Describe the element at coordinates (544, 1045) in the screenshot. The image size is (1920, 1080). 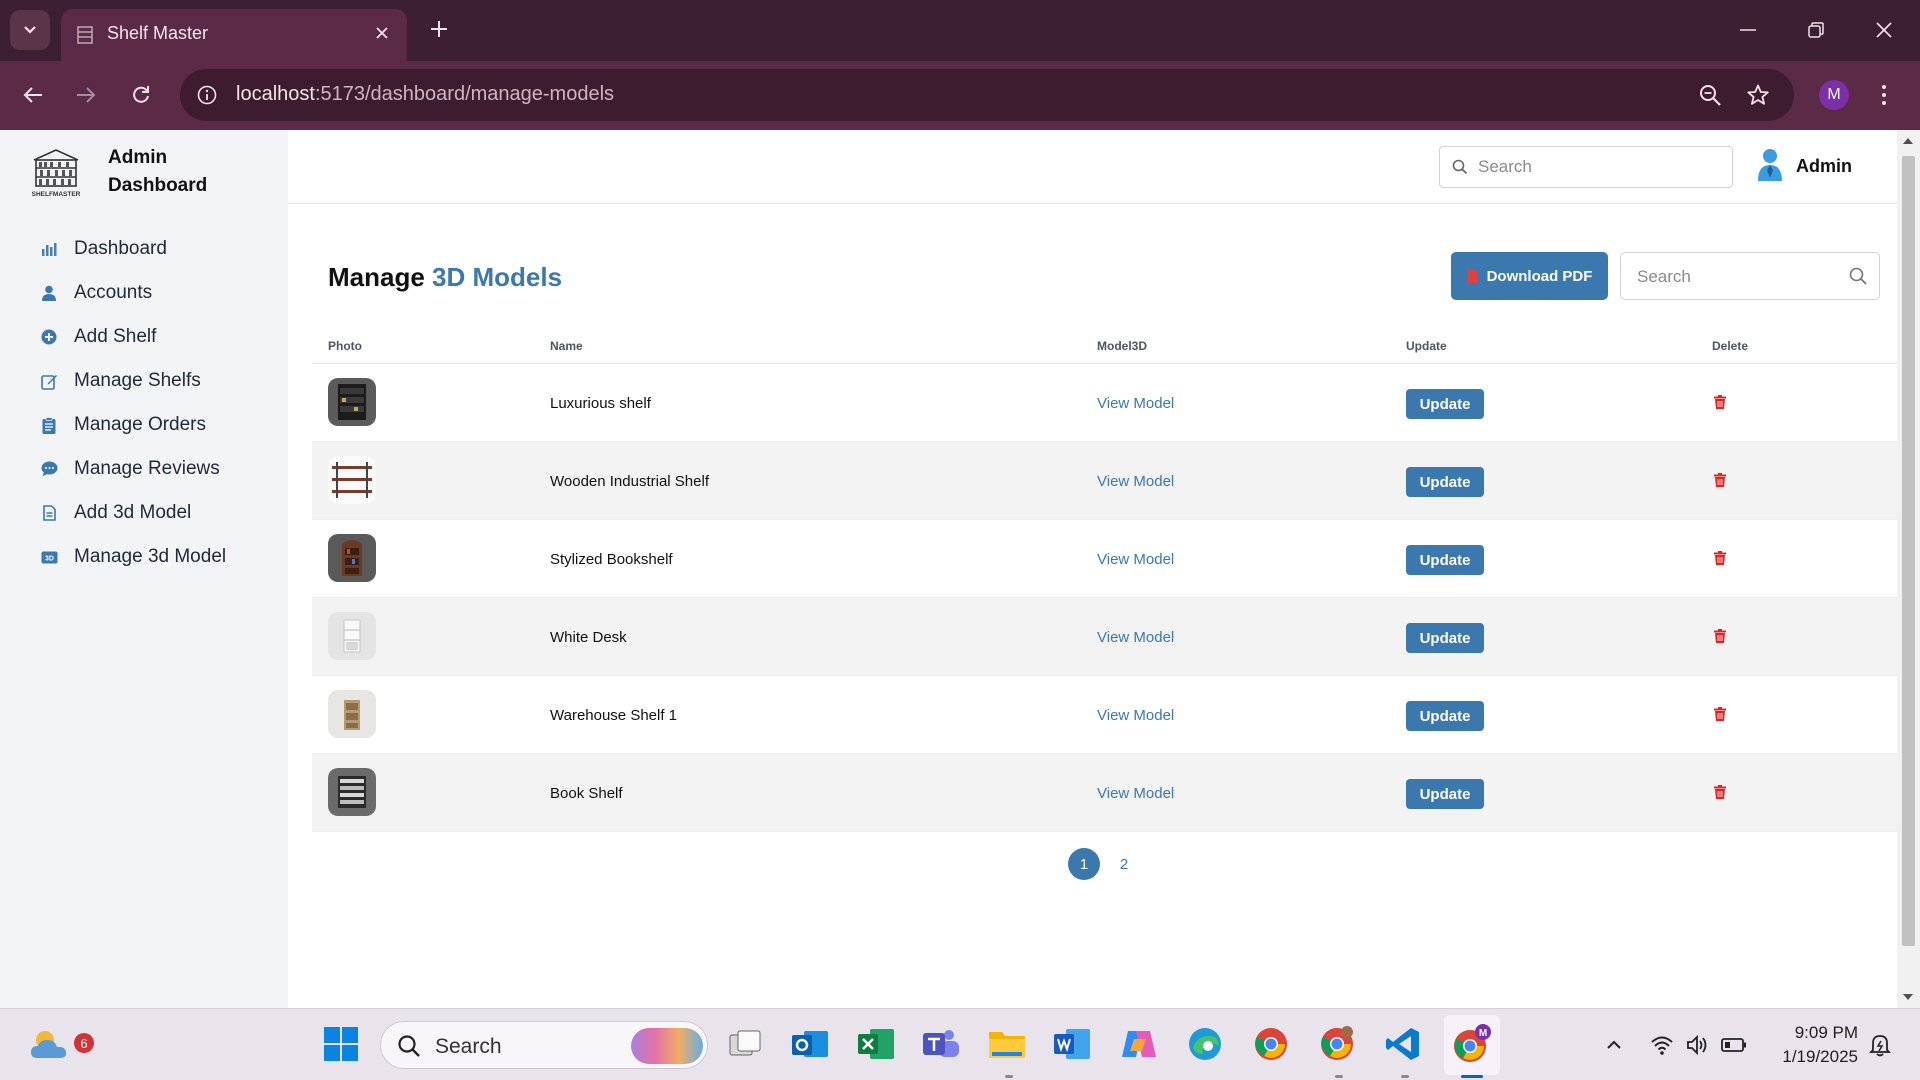
I see `taskbar-search: Search` at that location.